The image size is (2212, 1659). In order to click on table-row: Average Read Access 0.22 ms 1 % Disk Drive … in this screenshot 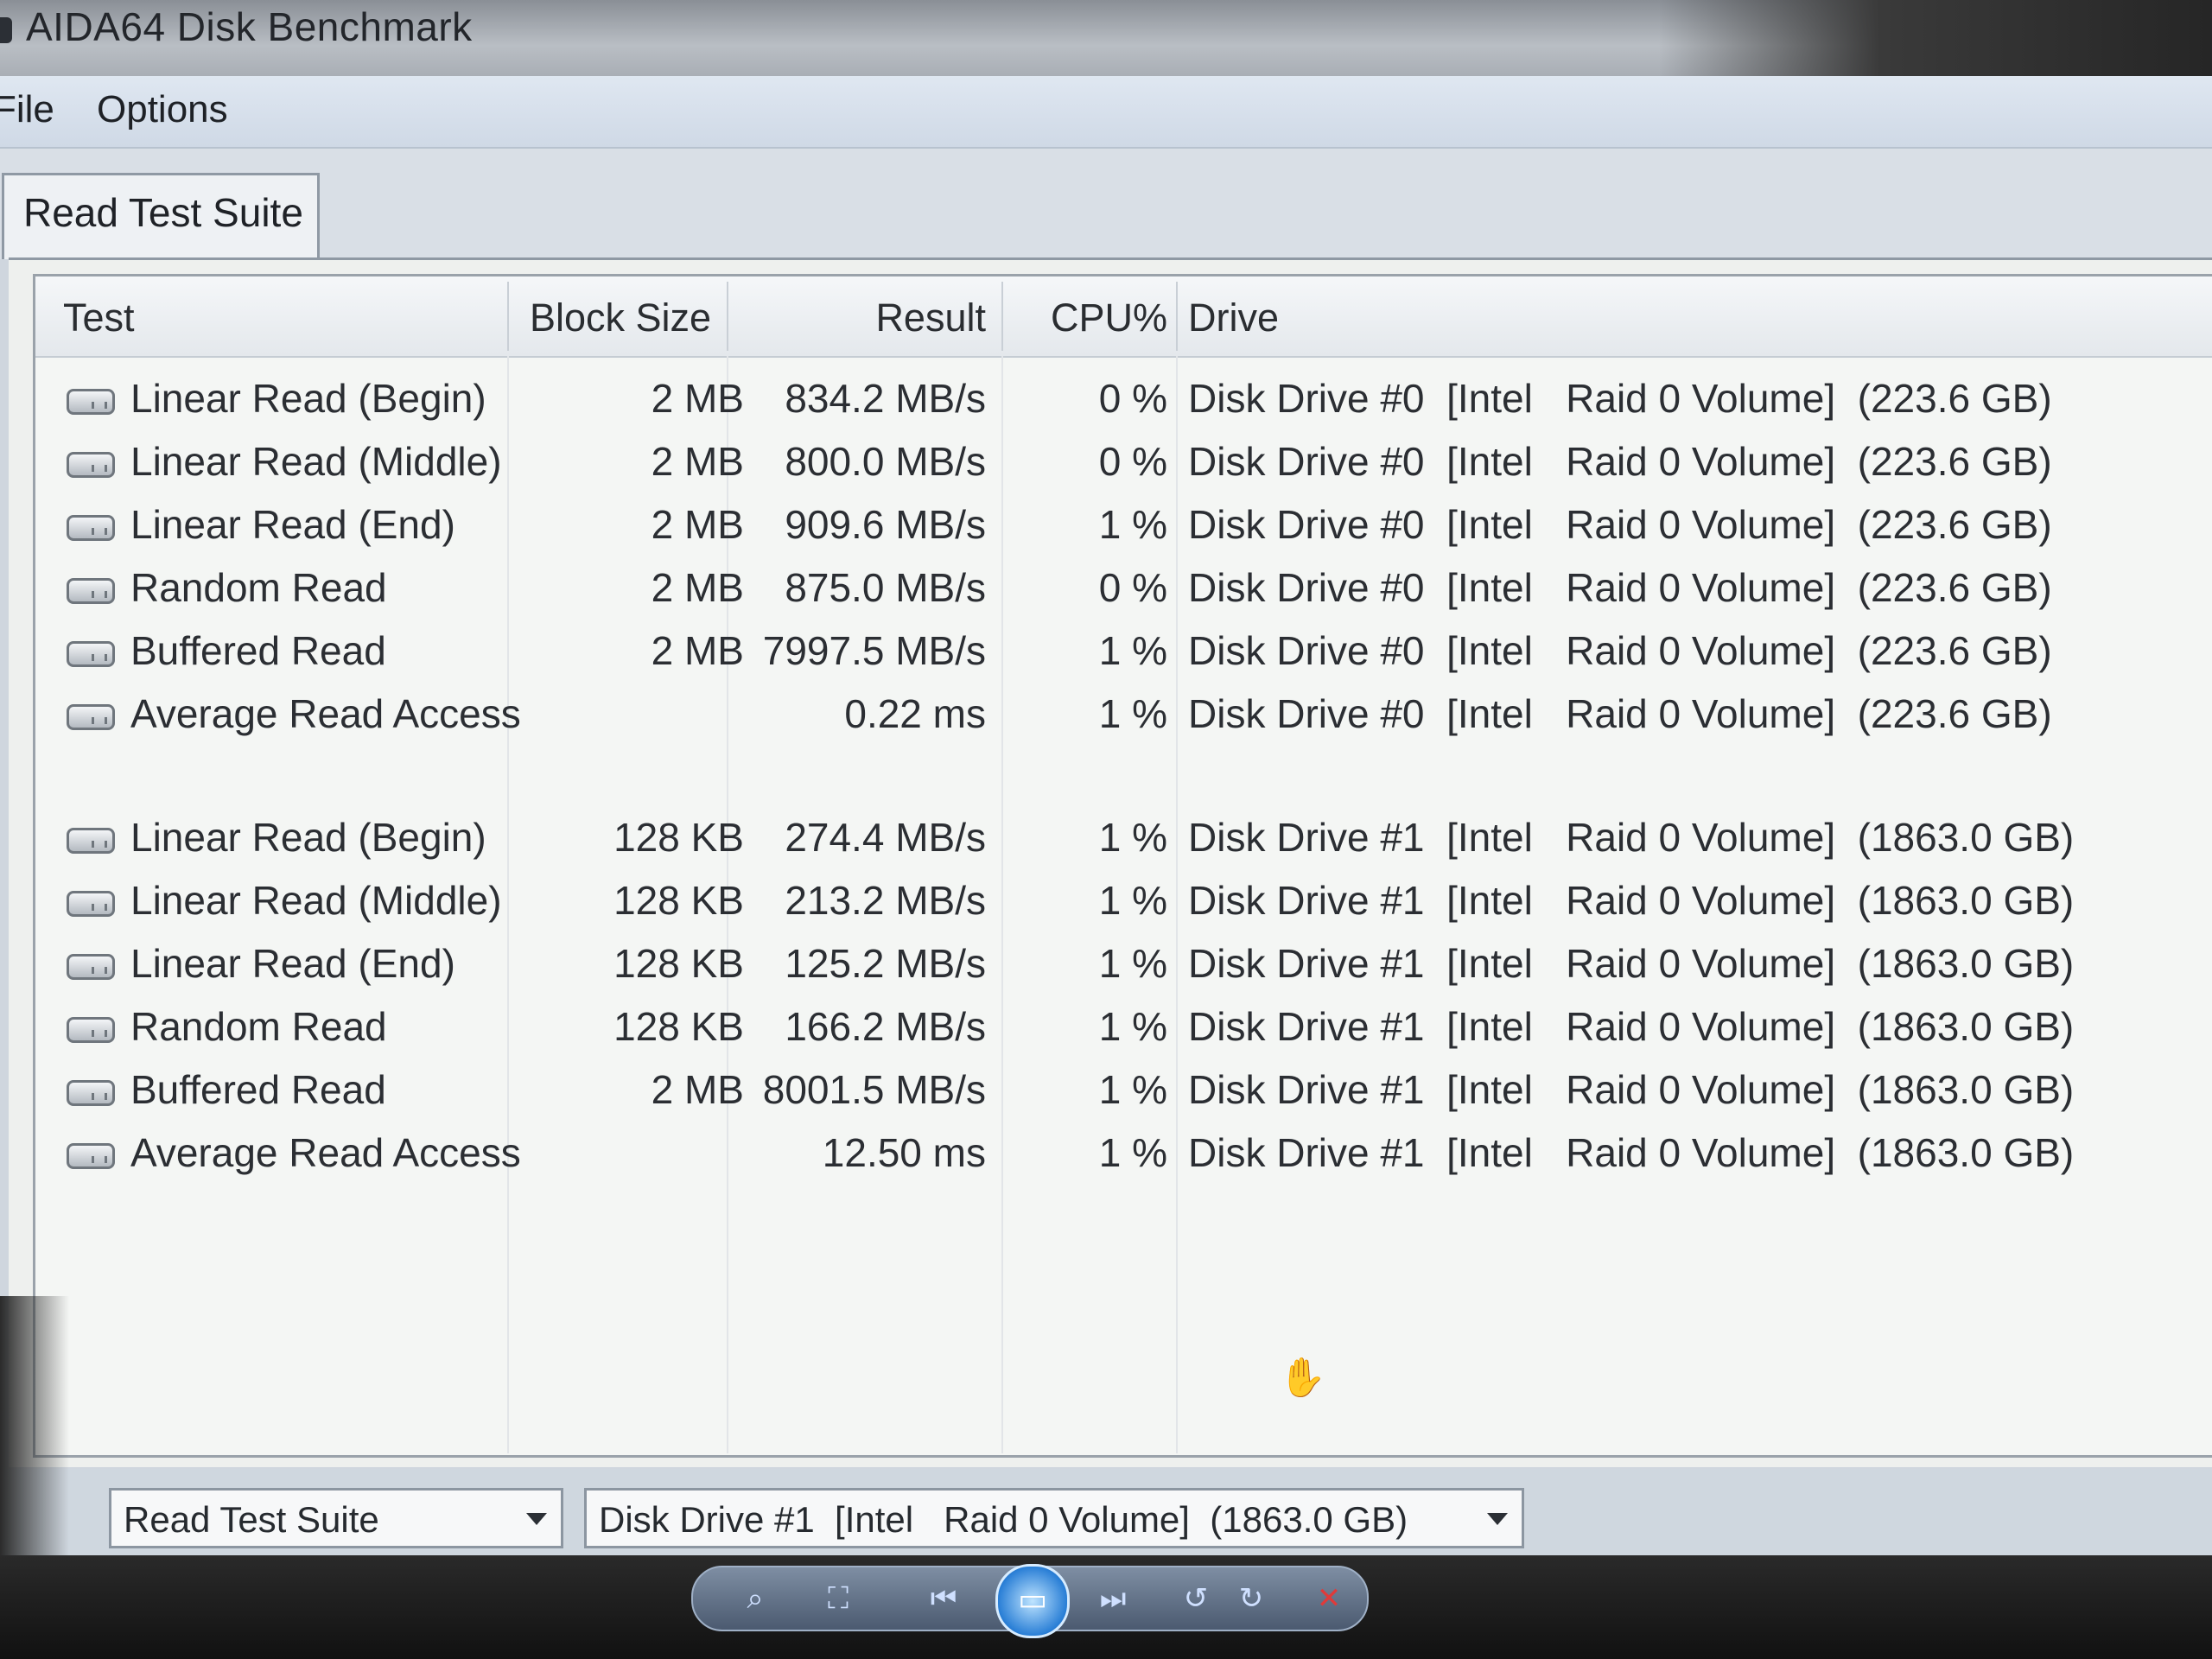, I will do `click(1123, 713)`.